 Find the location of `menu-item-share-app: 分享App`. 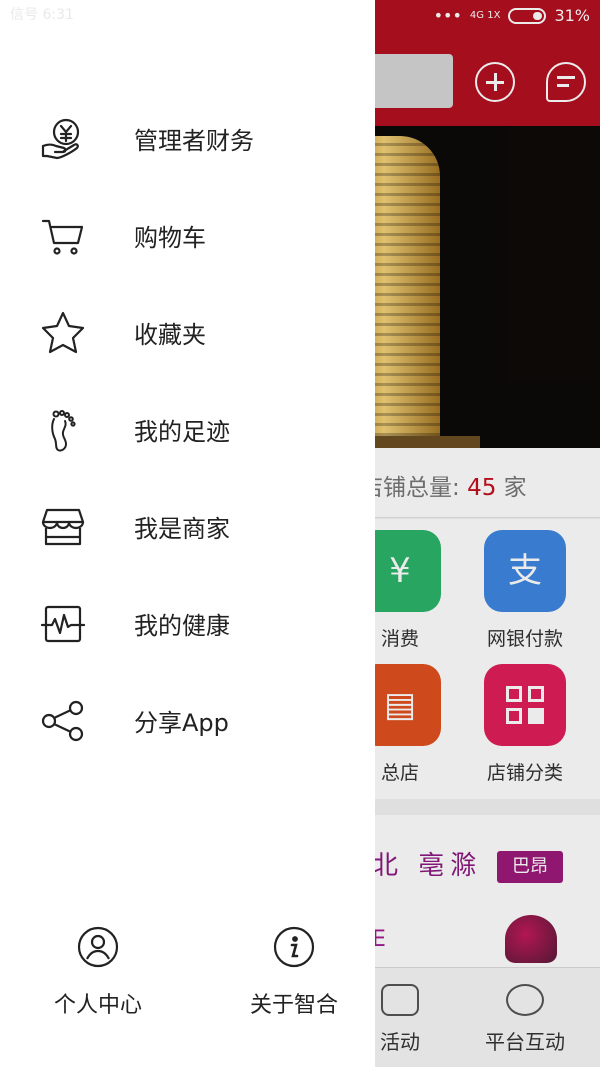

menu-item-share-app: 分享App is located at coordinates (187, 720).